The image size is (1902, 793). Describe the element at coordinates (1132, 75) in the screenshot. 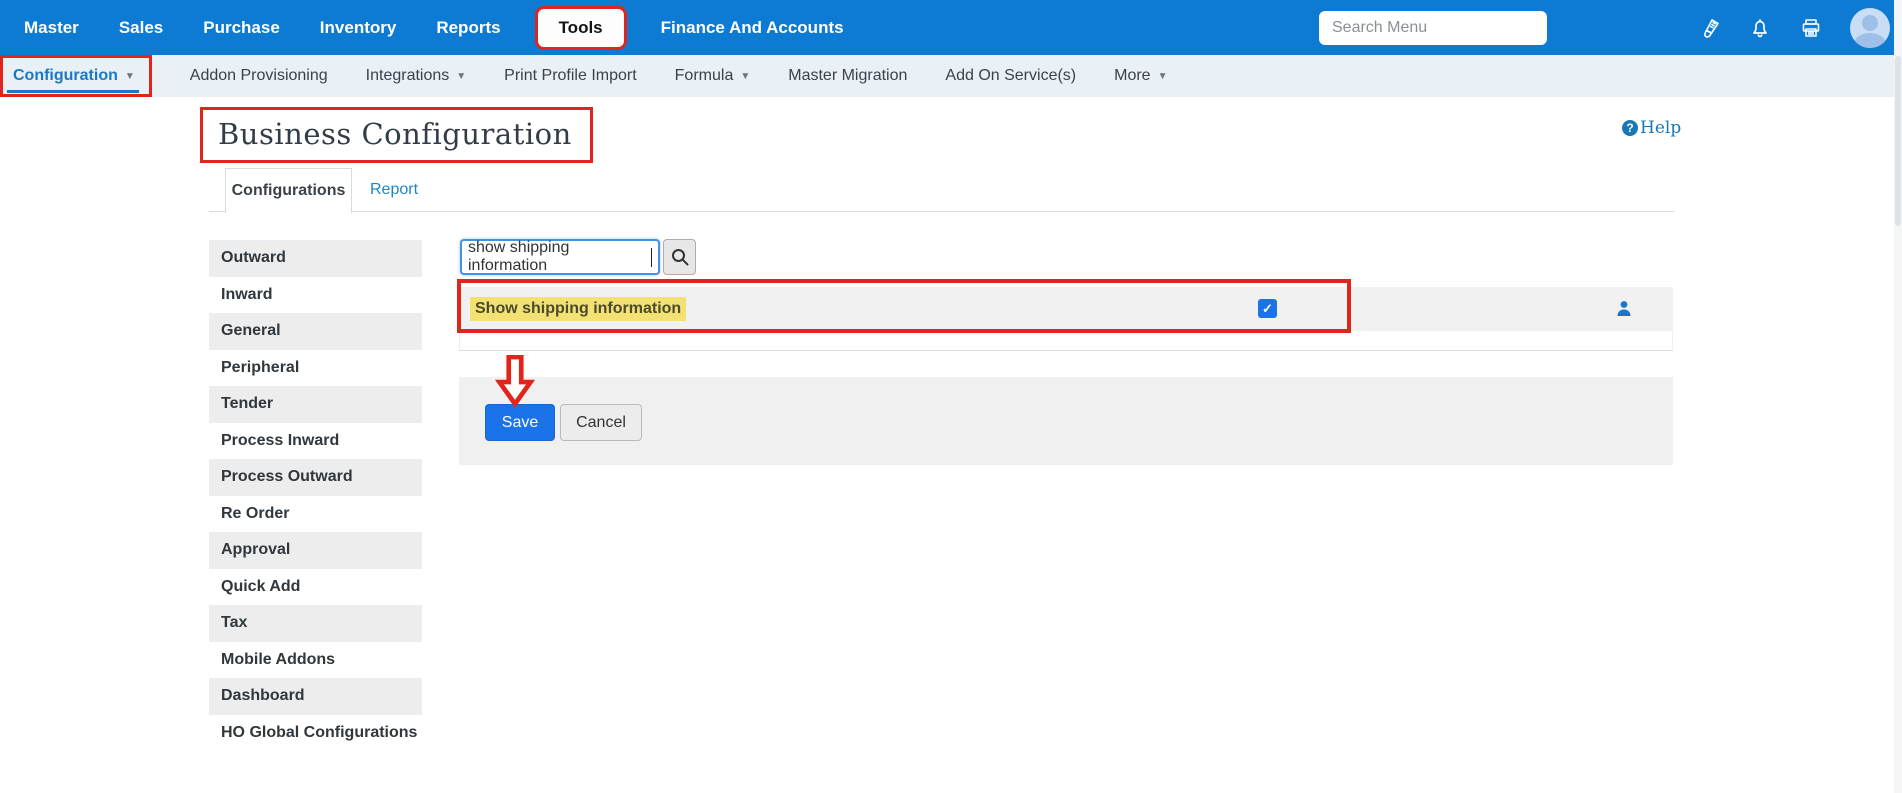

I see `subnav-item-label: More` at that location.